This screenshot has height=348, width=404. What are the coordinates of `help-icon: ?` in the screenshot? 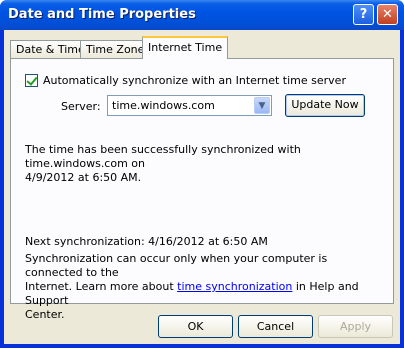 It's located at (363, 14).